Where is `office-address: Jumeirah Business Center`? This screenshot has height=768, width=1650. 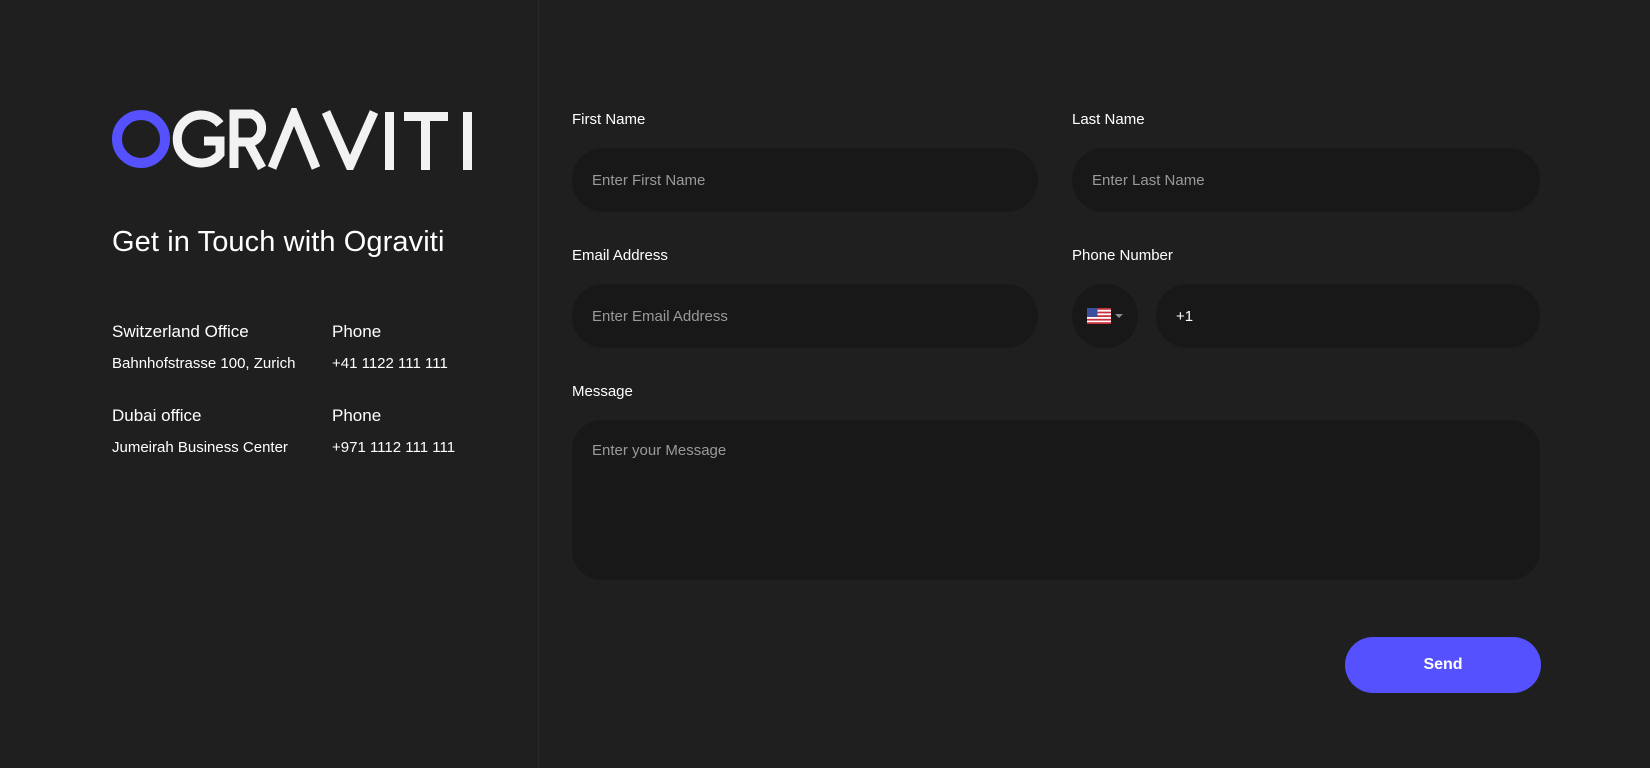
office-address: Jumeirah Business Center is located at coordinates (200, 447).